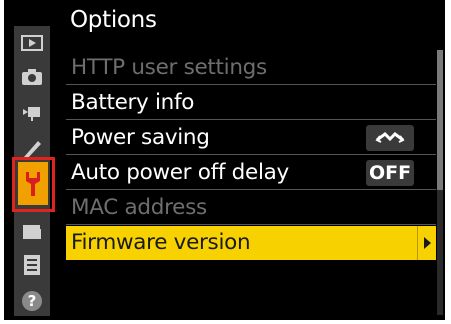 Image resolution: width=451 pixels, height=324 pixels. I want to click on menu-item-mac-address: MAC address, so click(251, 208).